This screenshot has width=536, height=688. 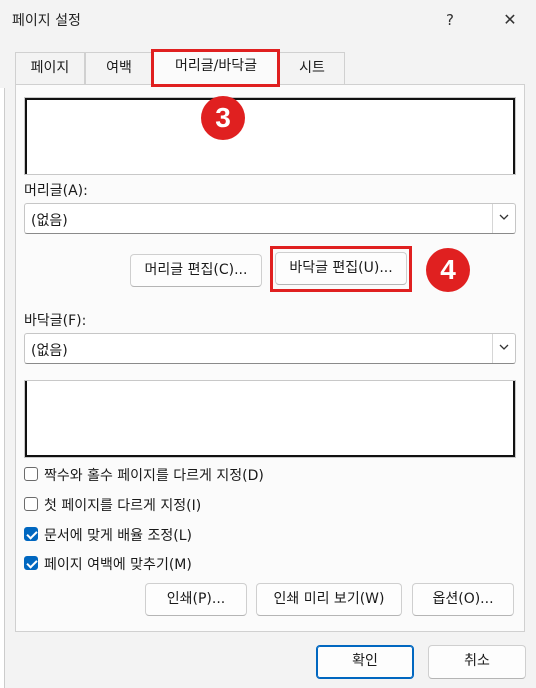 I want to click on header-label: 머리글(A):, so click(x=56, y=191).